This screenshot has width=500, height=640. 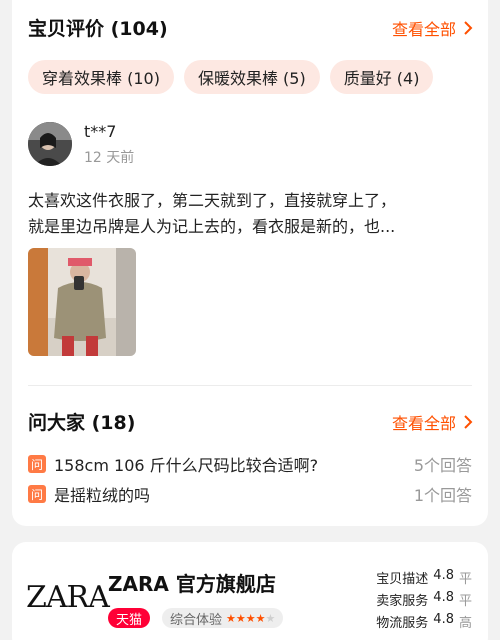 I want to click on review-text-line: 太喜欢这件衣服了，第二天就到了，直接就穿上了，, so click(x=212, y=200).